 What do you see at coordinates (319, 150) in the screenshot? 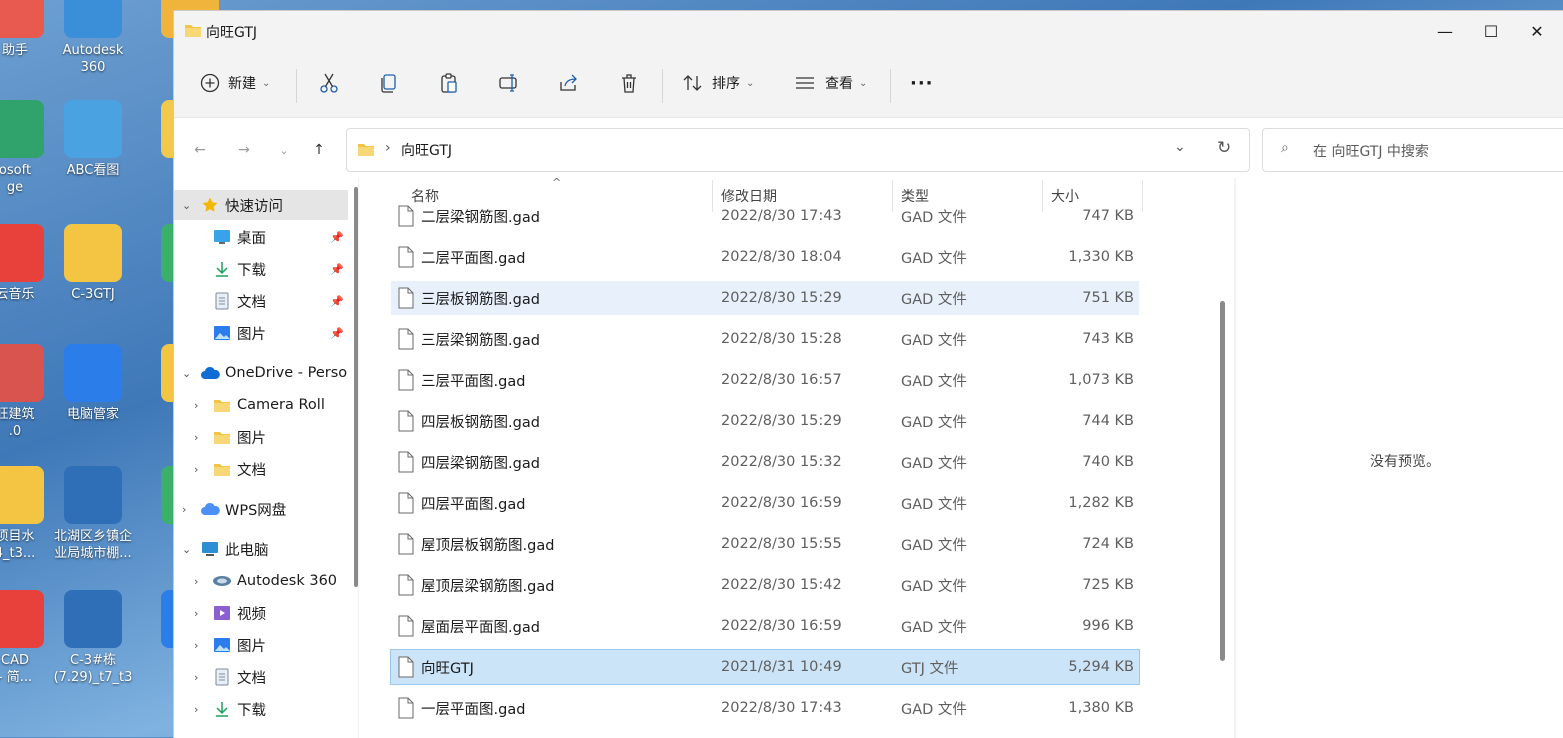
I see `up-button: ↑` at bounding box center [319, 150].